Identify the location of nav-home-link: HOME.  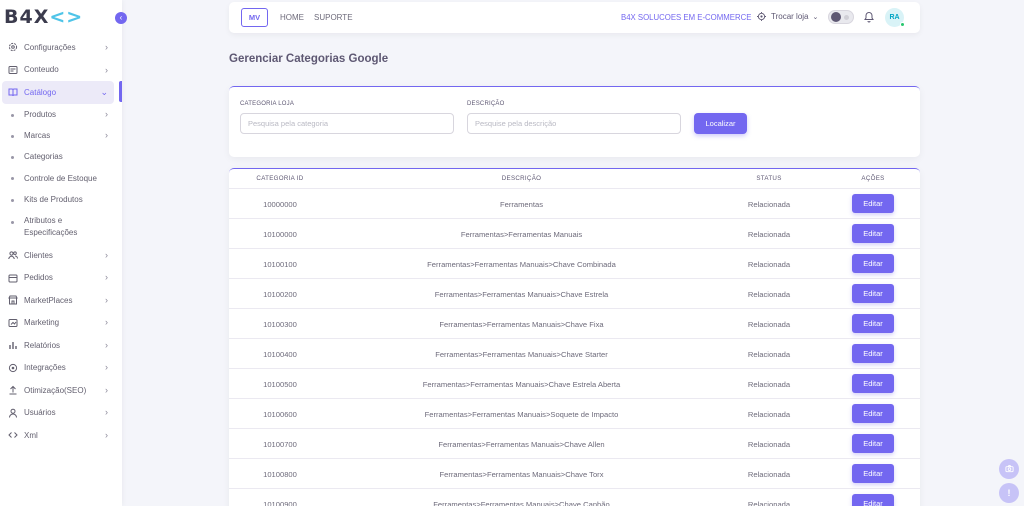
(292, 17).